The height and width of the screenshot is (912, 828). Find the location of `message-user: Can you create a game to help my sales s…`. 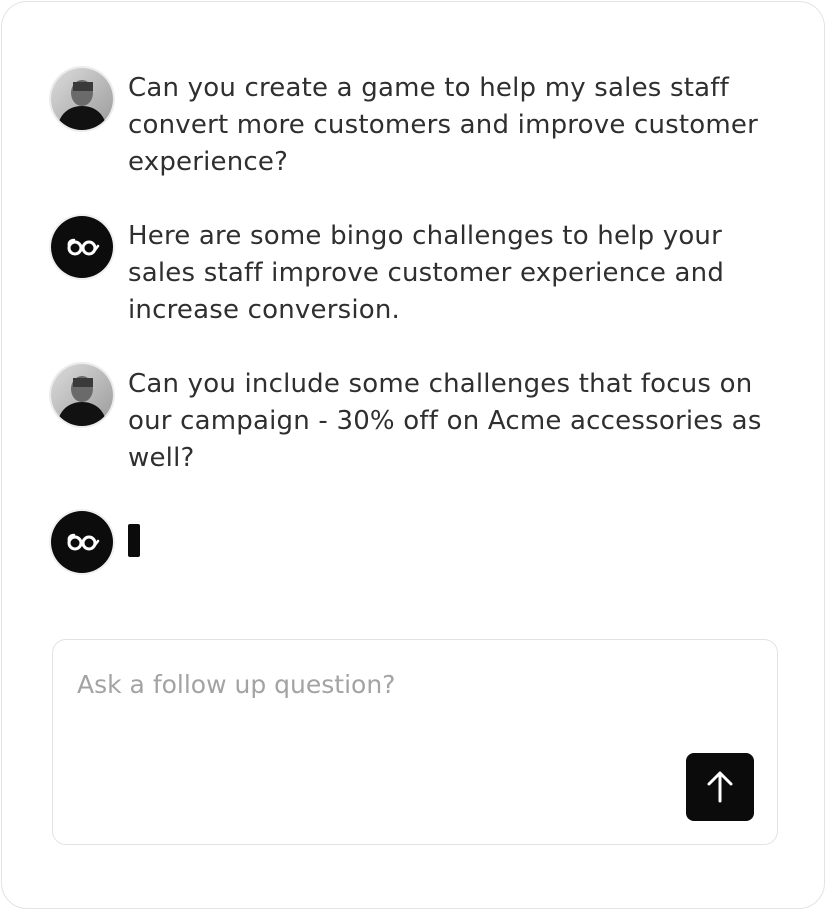

message-user: Can you create a game to help my sales s… is located at coordinates (421, 128).